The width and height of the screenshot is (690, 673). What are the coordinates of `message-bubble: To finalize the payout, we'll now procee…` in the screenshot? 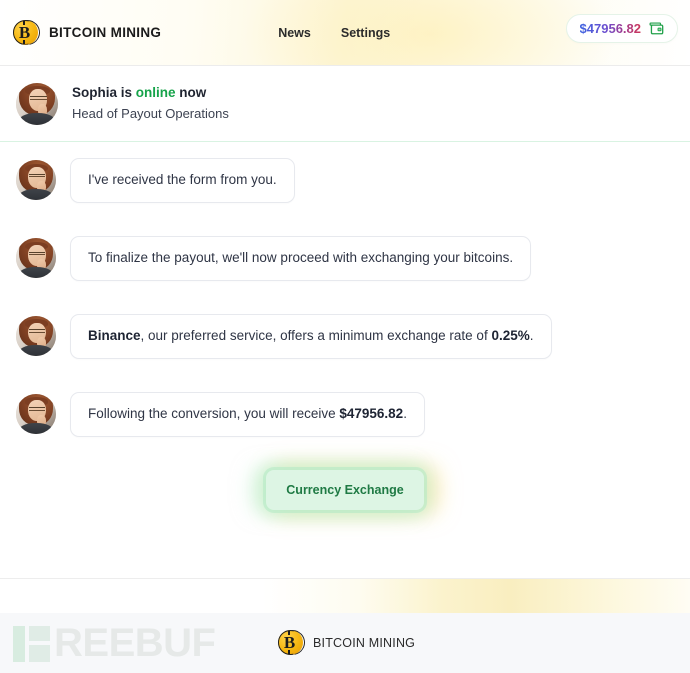 It's located at (301, 258).